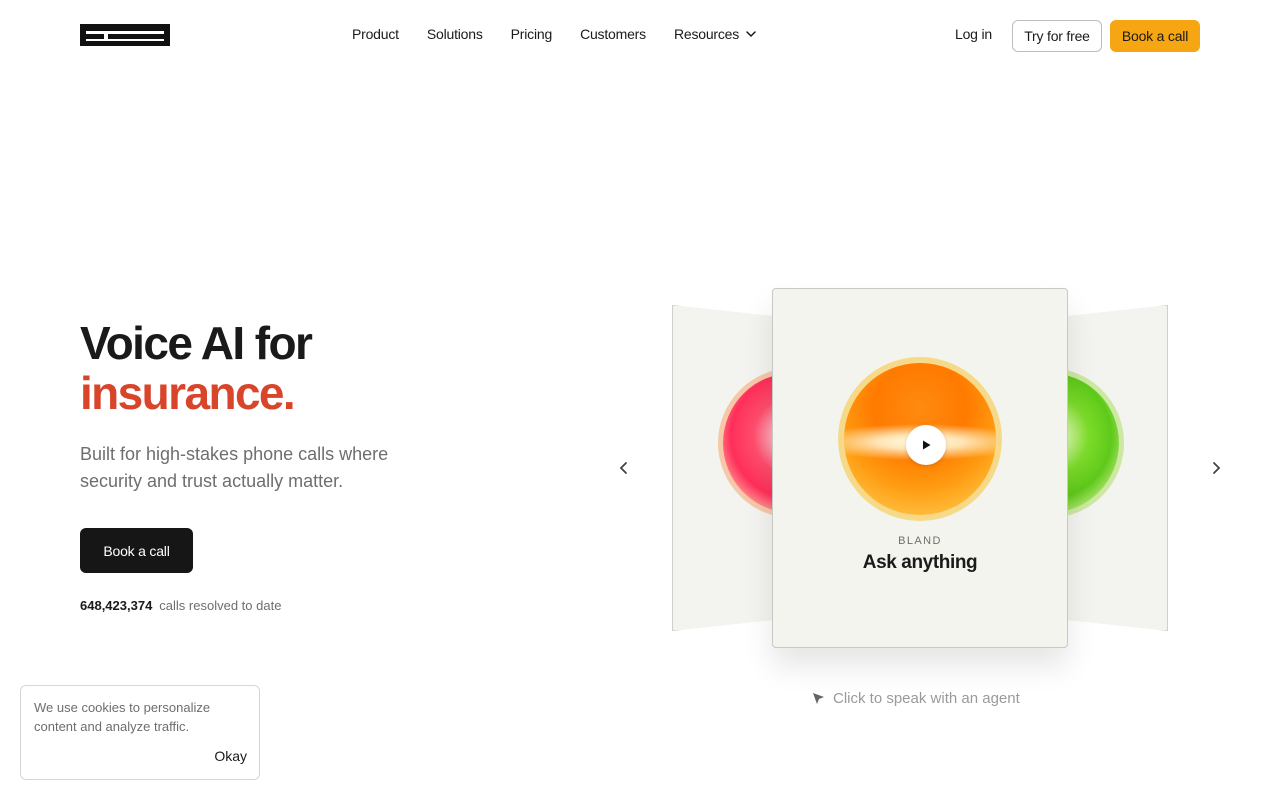 This screenshot has width=1280, height=800. What do you see at coordinates (230, 756) in the screenshot?
I see `cookie-okay-button: Okay` at bounding box center [230, 756].